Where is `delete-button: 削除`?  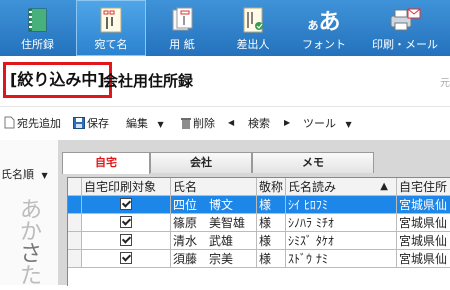 delete-button: 削除 is located at coordinates (198, 123).